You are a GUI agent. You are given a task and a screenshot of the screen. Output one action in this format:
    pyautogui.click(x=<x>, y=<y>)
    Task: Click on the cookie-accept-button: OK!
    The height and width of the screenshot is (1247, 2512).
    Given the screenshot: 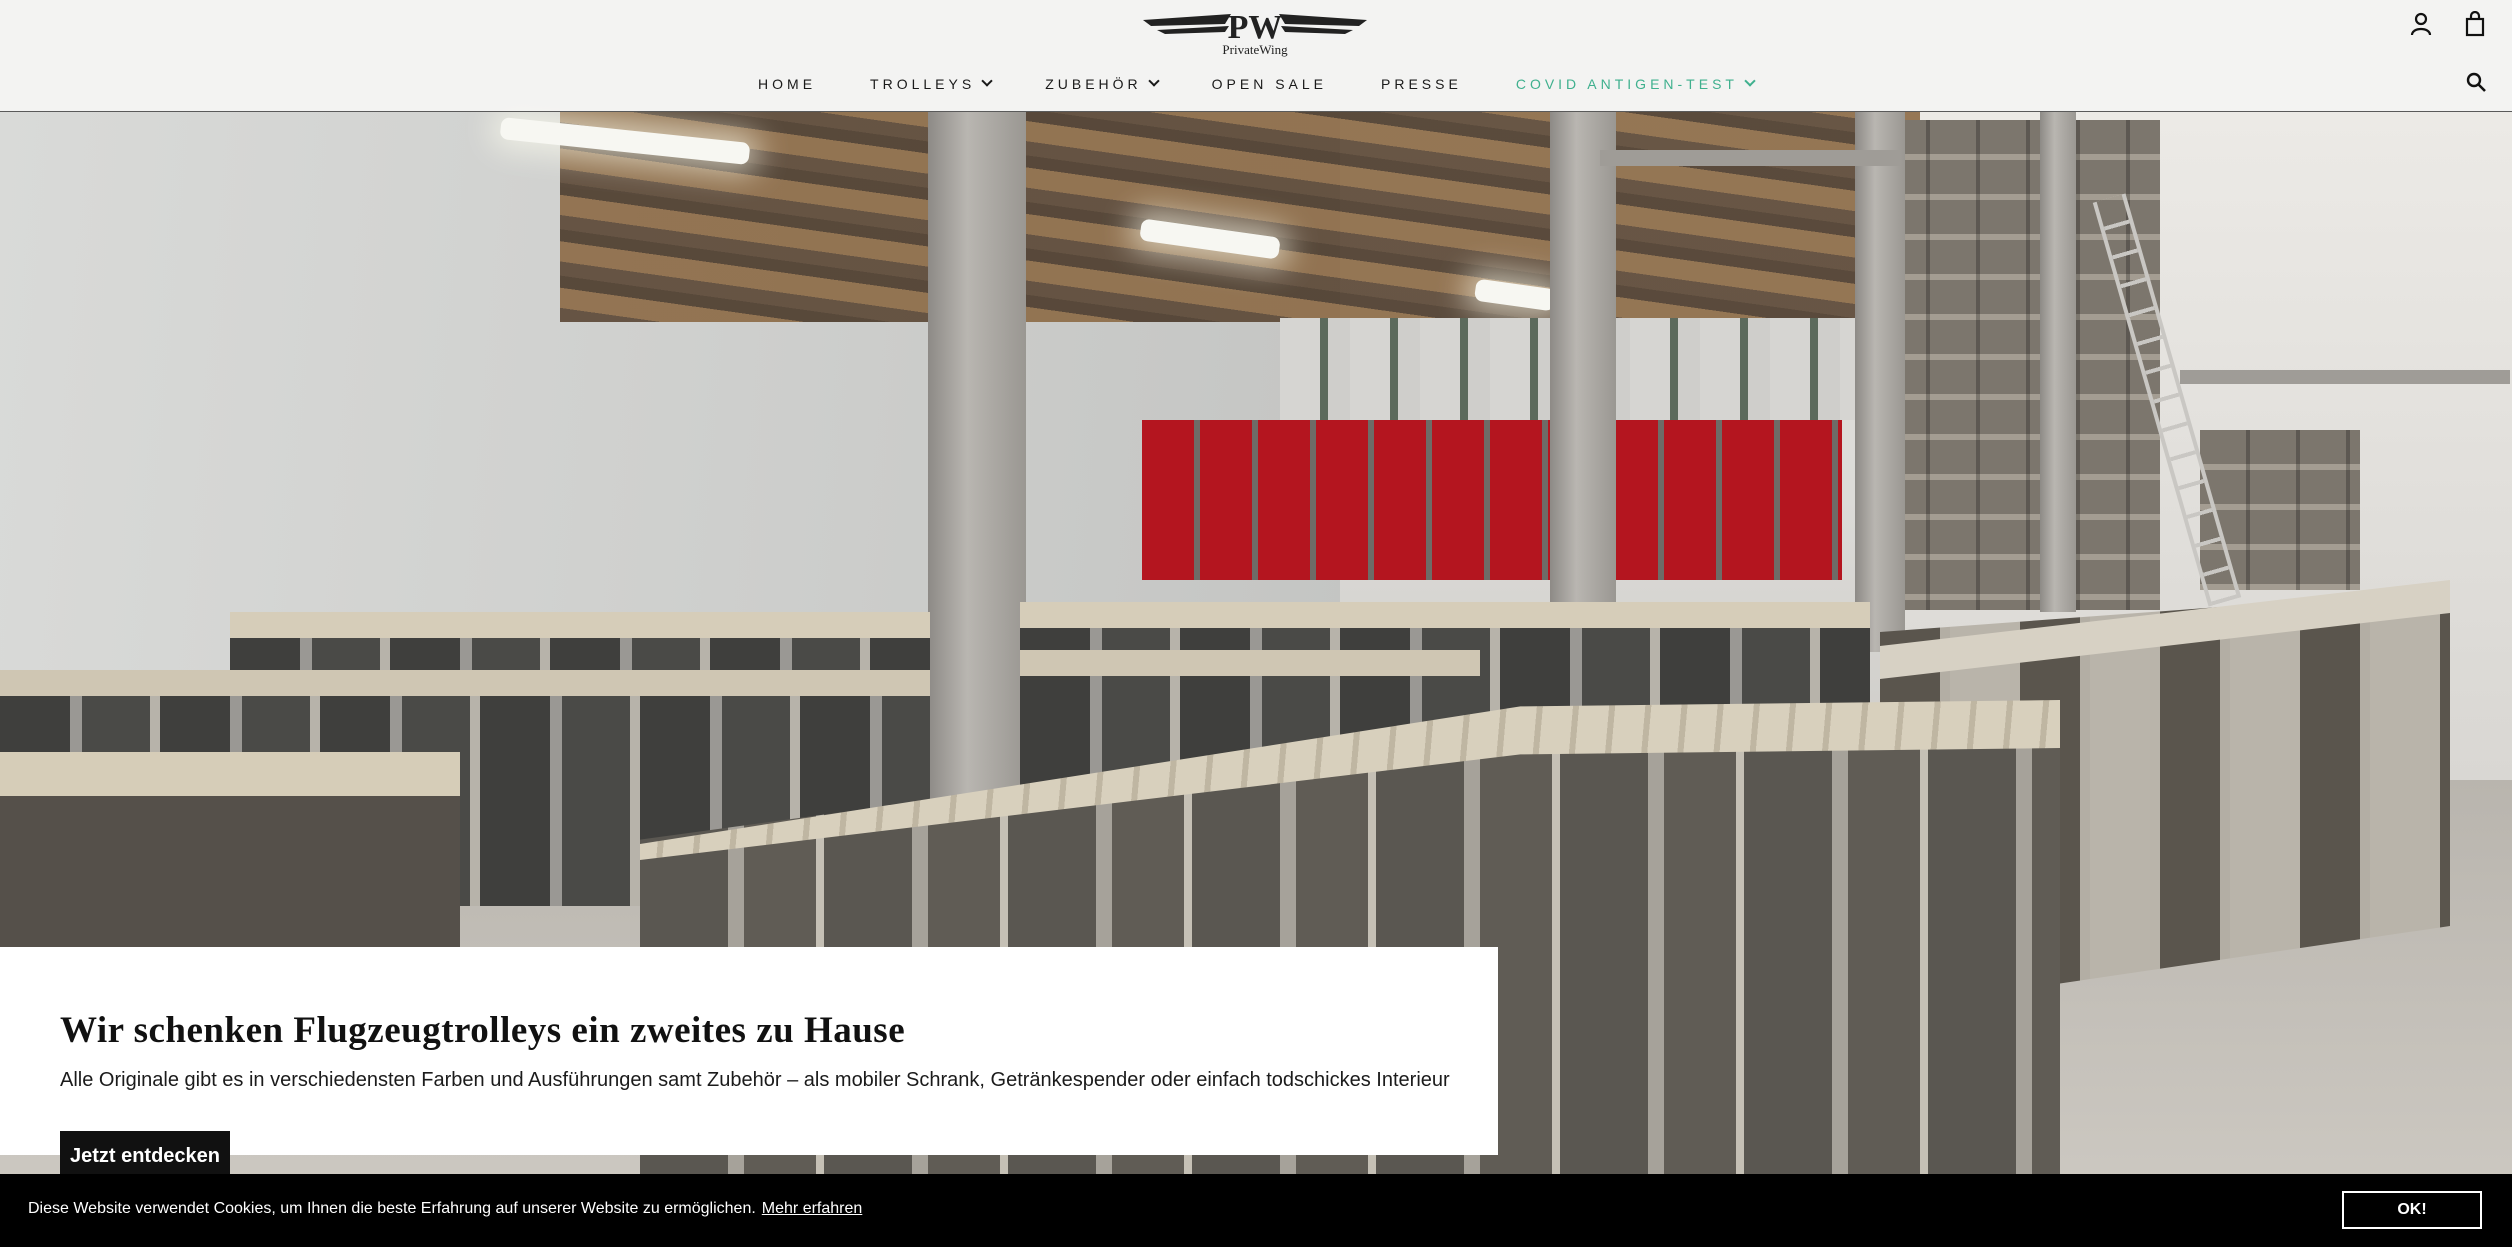 What is the action you would take?
    pyautogui.click(x=2412, y=1210)
    